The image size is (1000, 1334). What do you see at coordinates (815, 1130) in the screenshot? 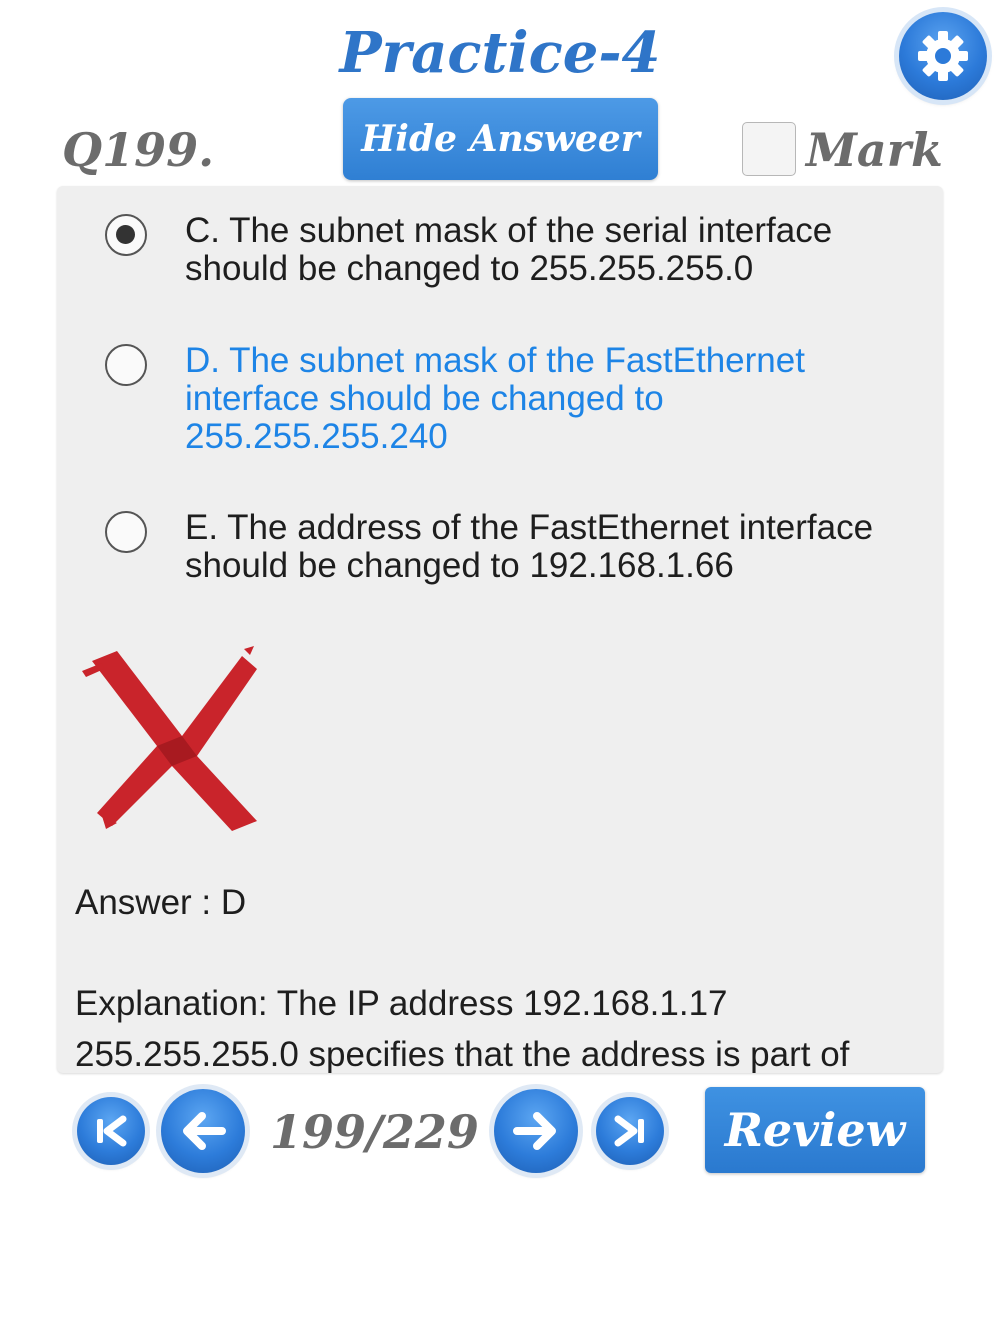
I see `review-button: Review` at bounding box center [815, 1130].